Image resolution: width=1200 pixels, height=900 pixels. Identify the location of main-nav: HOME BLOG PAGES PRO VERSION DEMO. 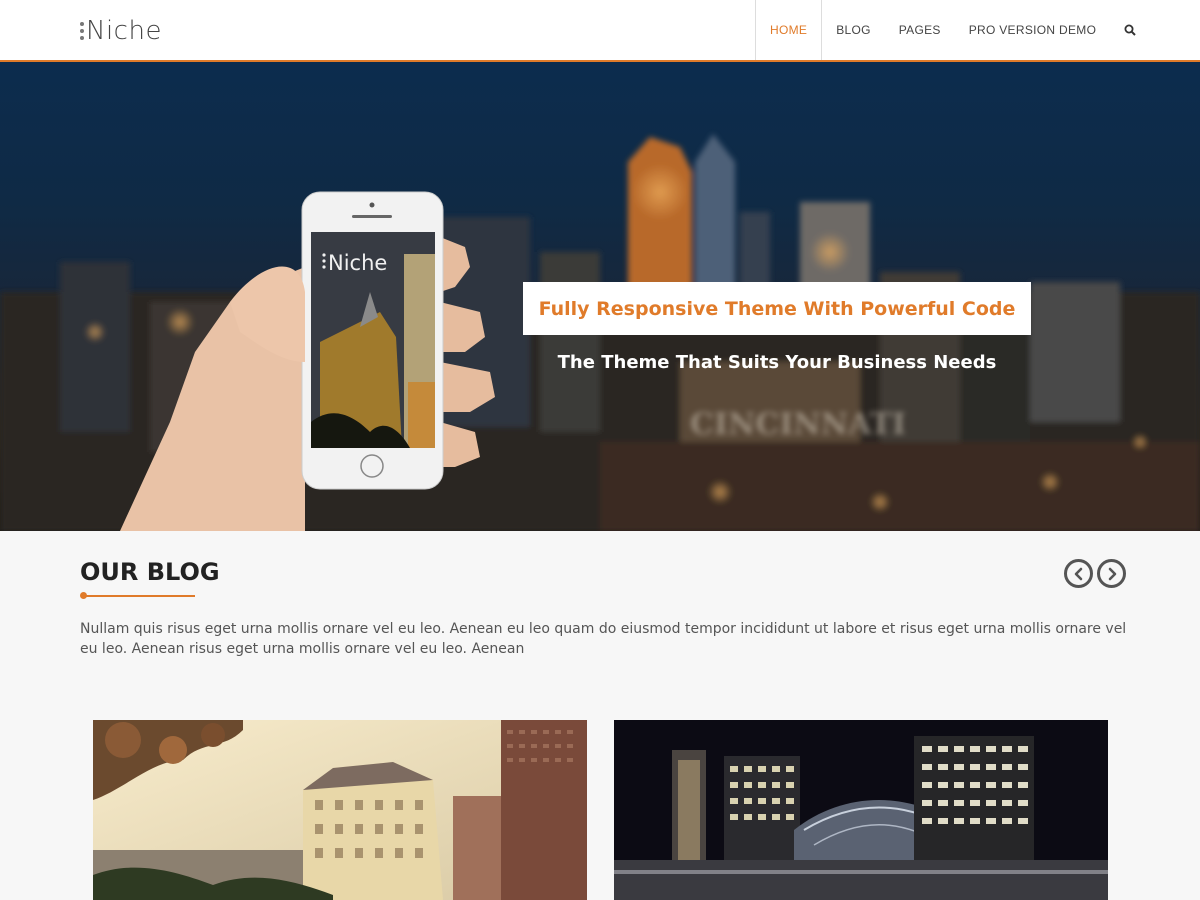
(952, 30).